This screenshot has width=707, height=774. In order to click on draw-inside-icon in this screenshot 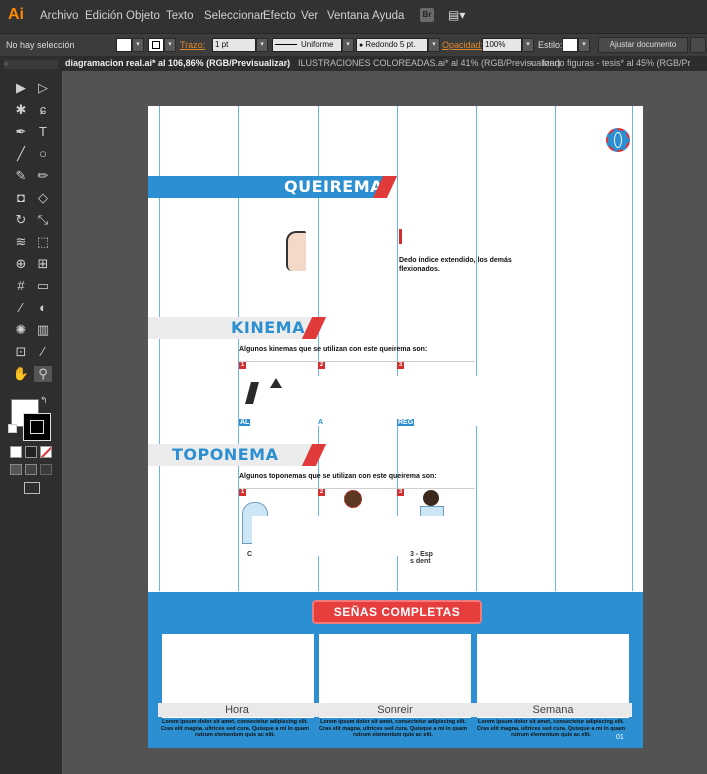, I will do `click(46, 469)`.